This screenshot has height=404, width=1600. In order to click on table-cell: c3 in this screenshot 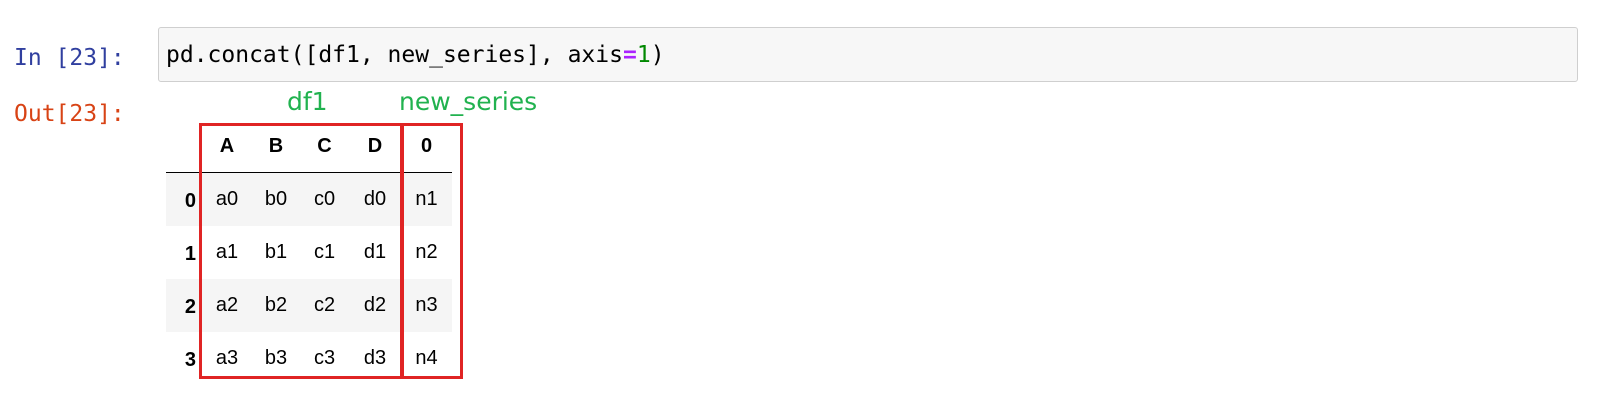, I will do `click(324, 357)`.